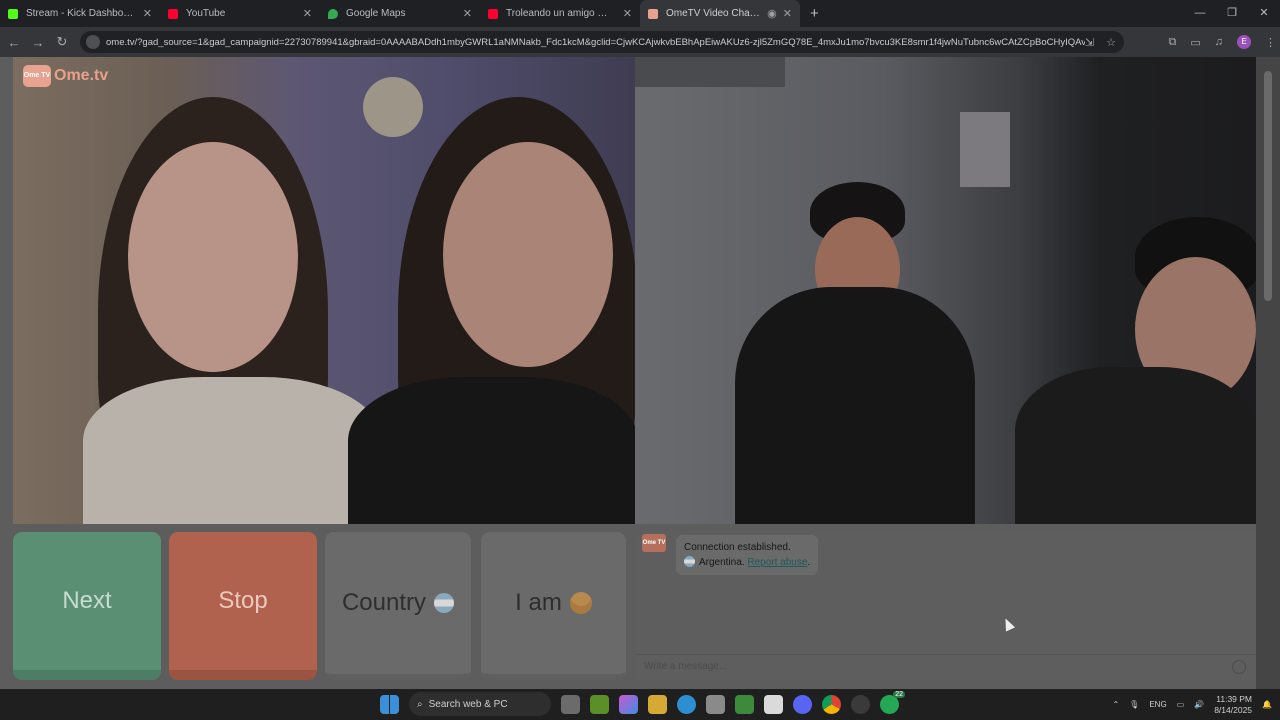  I want to click on windows-start-icon, so click(389, 704).